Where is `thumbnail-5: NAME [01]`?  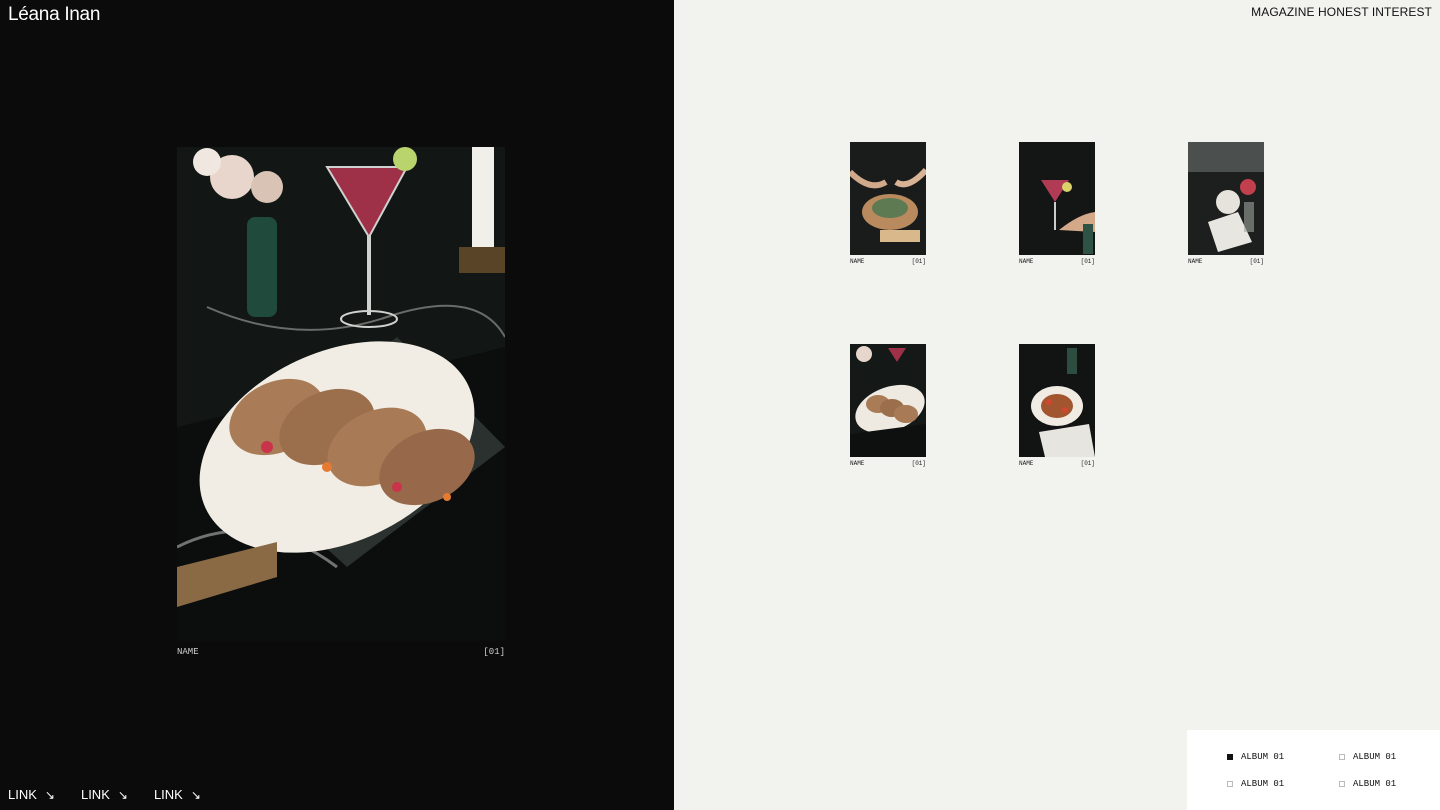
thumbnail-5: NAME [01] is located at coordinates (1057, 405).